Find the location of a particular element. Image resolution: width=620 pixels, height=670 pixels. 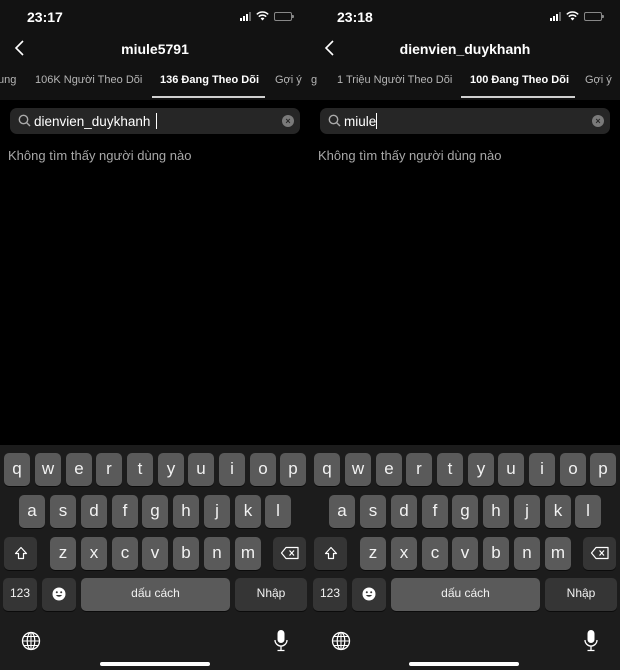

search-icon is located at coordinates (24, 120).